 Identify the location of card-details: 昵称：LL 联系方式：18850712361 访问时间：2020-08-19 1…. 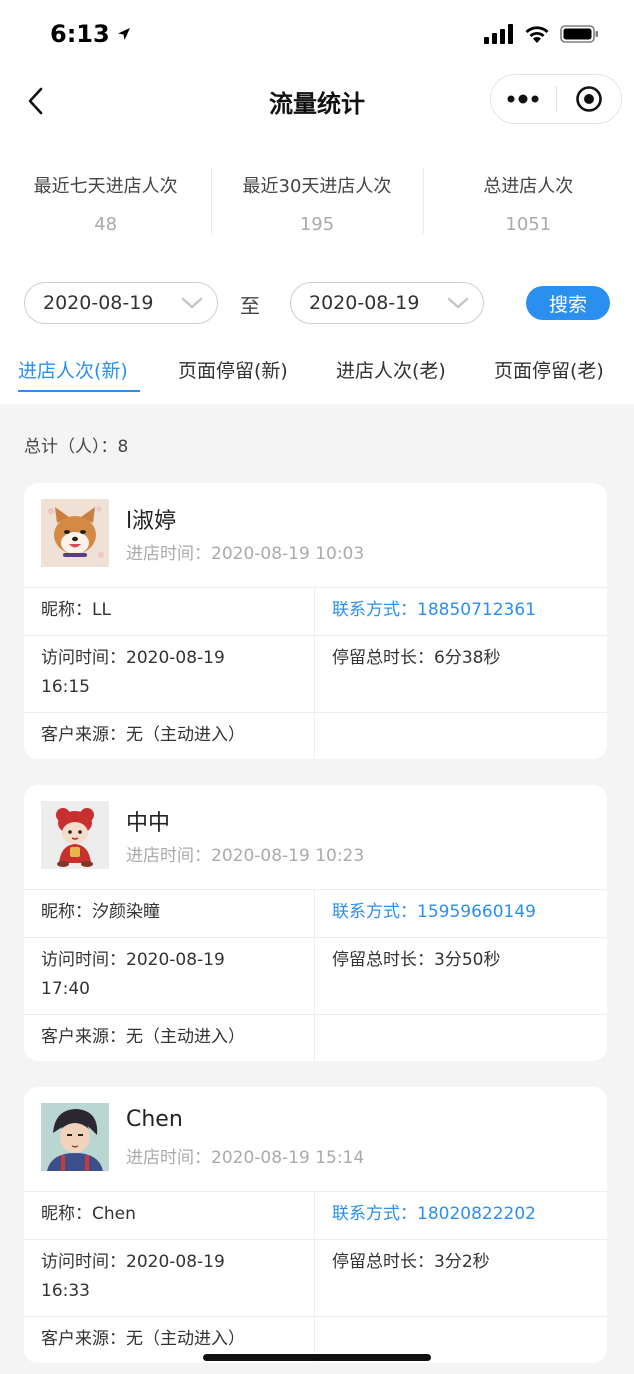
(315, 673).